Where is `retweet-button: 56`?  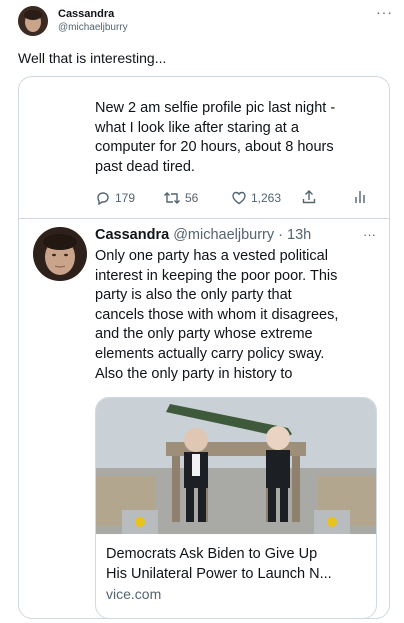
retweet-button: 56 is located at coordinates (180, 198).